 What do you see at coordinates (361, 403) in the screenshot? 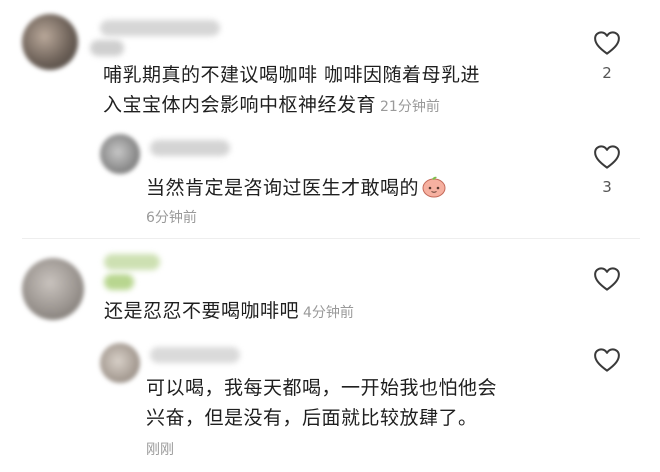
I see `comment-text: 可以喝，我每天都喝，一开始我也怕他会 兴奋，但是没有，后面就比较放肆了。` at bounding box center [361, 403].